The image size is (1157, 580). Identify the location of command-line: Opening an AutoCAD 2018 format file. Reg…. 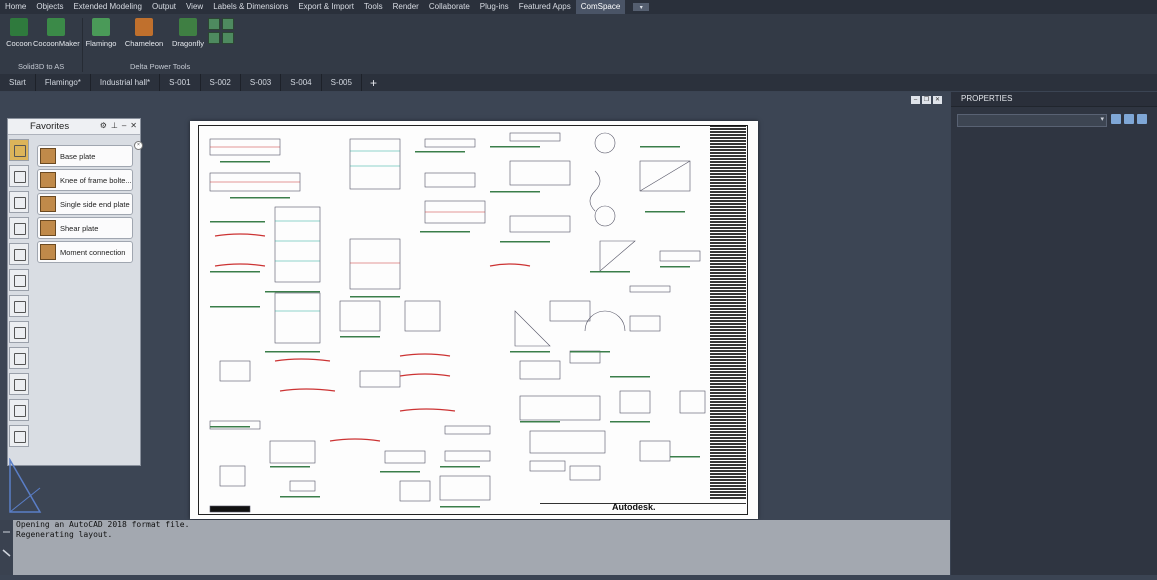
(475, 547).